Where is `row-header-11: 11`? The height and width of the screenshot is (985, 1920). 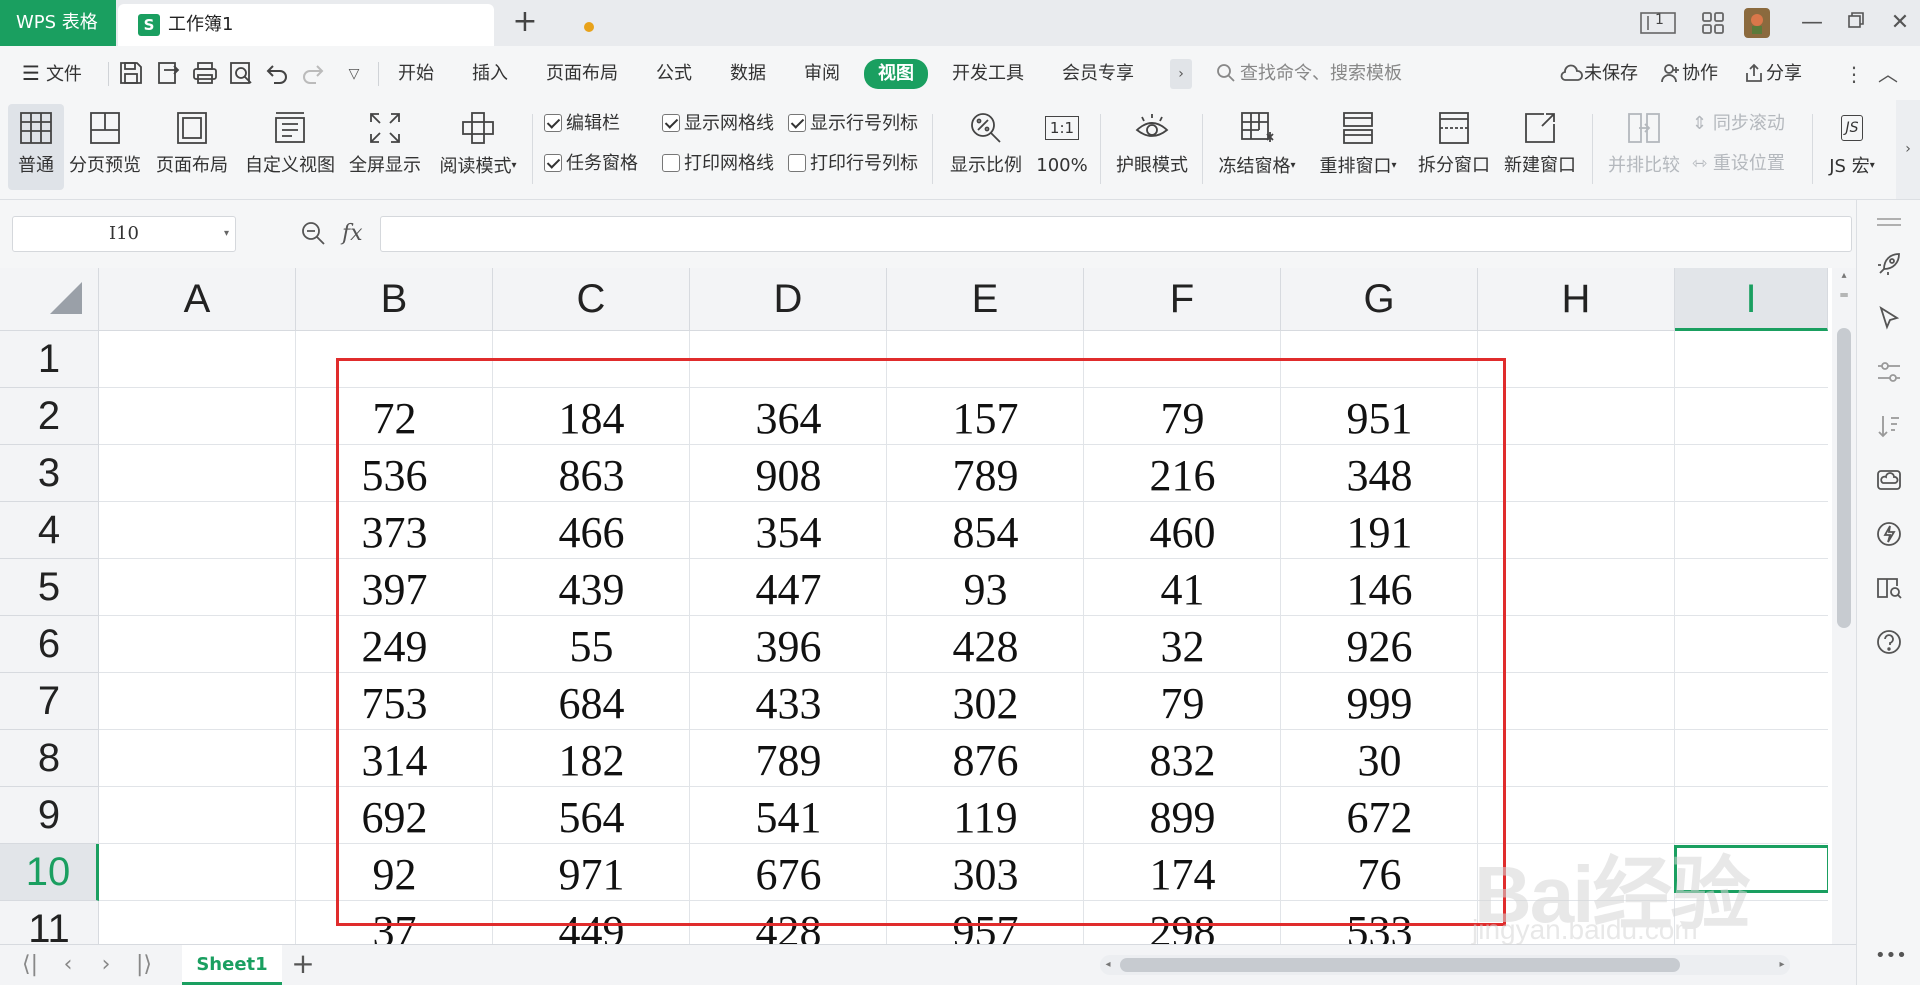
row-header-11: 11 is located at coordinates (49, 922).